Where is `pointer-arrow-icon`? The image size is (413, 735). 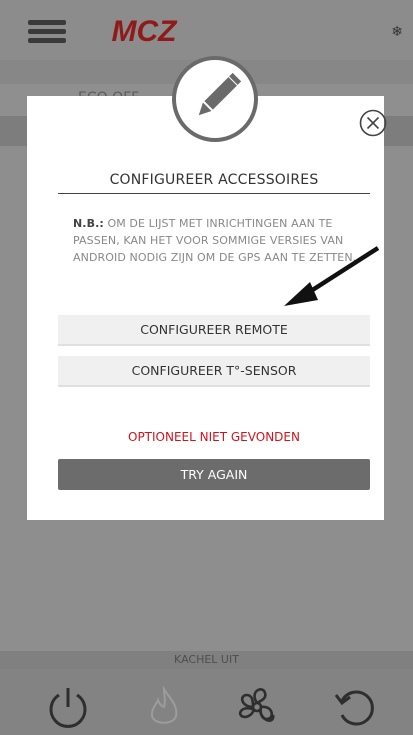
pointer-arrow-icon is located at coordinates (332, 276).